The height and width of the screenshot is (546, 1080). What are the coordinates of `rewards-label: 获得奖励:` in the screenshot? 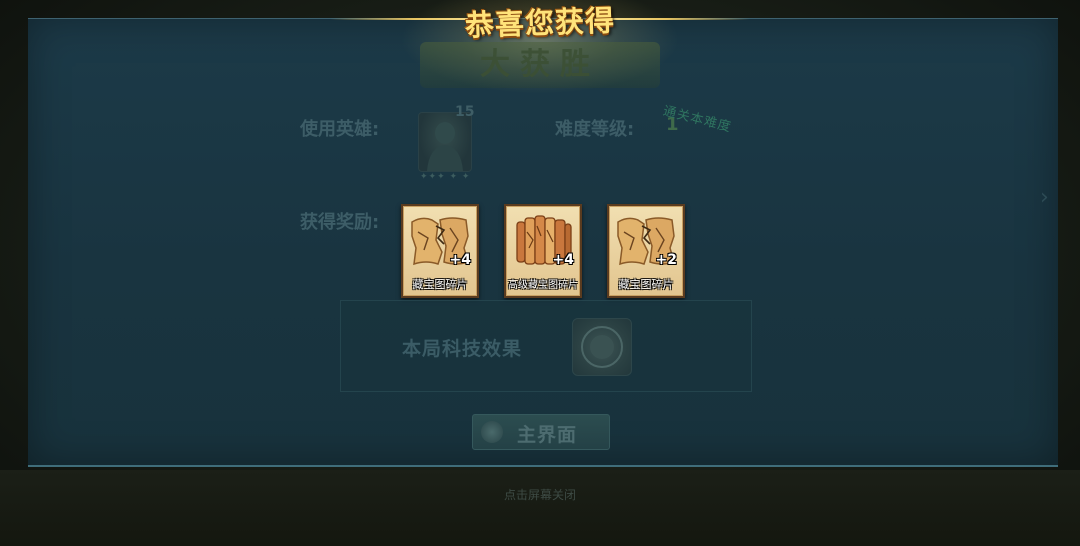 It's located at (340, 222).